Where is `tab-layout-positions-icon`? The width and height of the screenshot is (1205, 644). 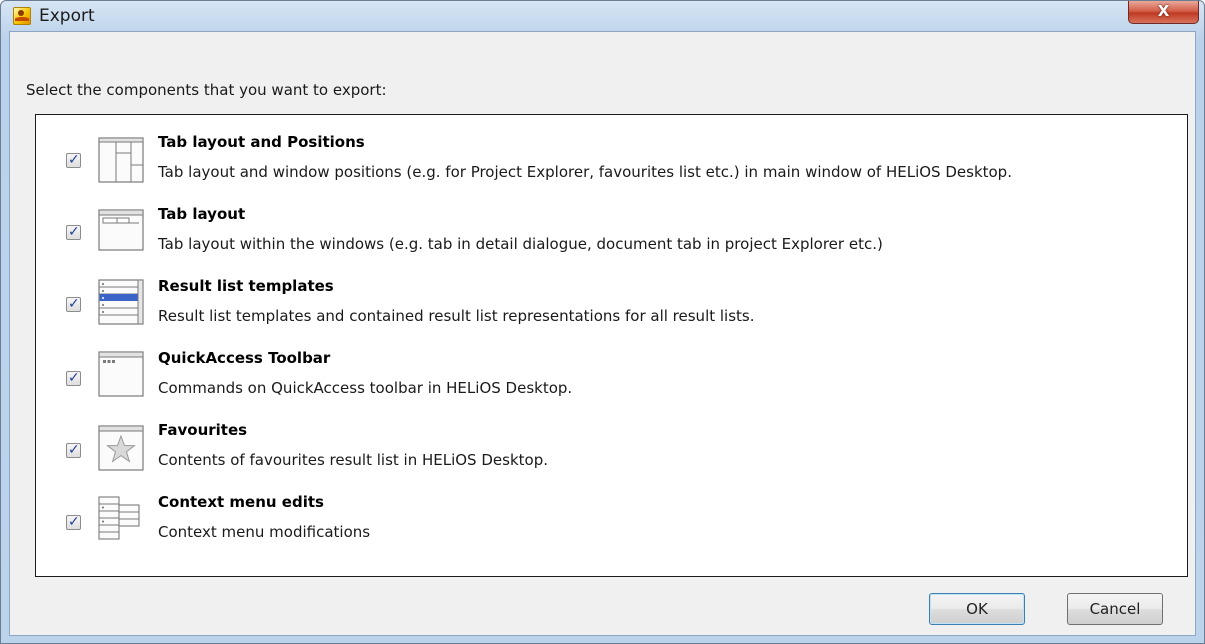
tab-layout-positions-icon is located at coordinates (121, 160).